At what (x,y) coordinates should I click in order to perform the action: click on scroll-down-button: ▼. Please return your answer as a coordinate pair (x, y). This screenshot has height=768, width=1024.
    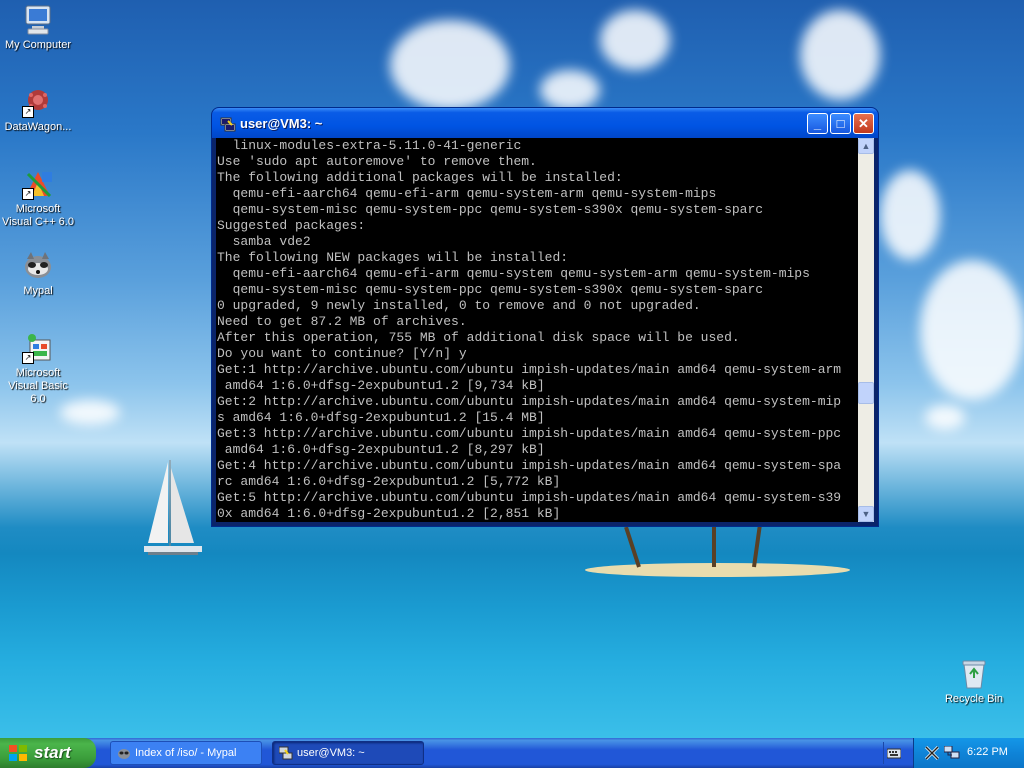
    Looking at the image, I should click on (866, 514).